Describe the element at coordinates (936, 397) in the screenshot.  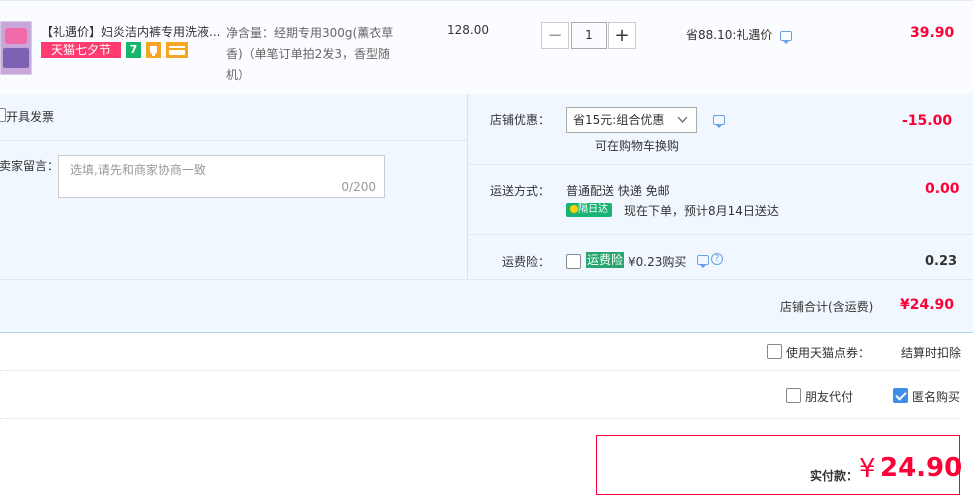
I see `anonymous-label: 匿名购买` at that location.